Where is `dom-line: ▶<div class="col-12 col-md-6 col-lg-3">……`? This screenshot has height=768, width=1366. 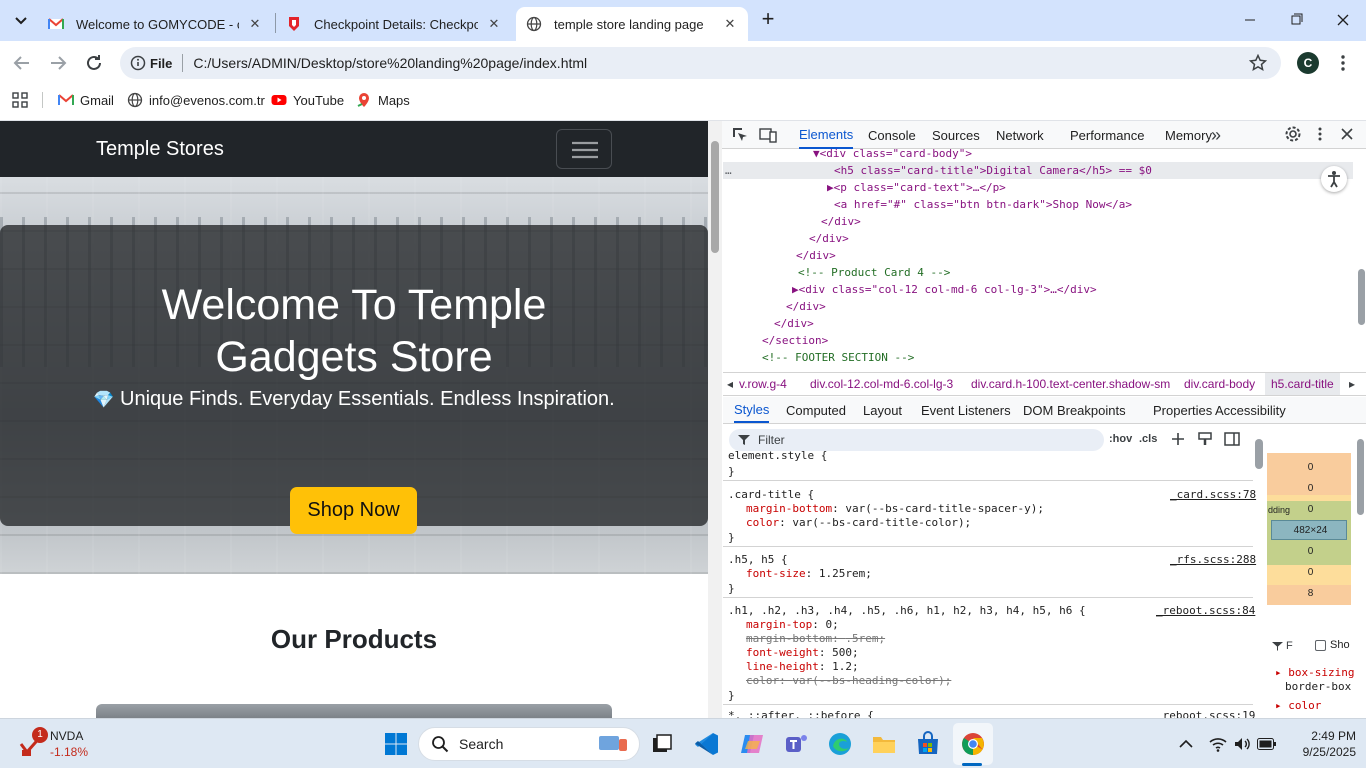 dom-line: ▶<div class="col-12 col-md-6 col-lg-3">…… is located at coordinates (944, 289).